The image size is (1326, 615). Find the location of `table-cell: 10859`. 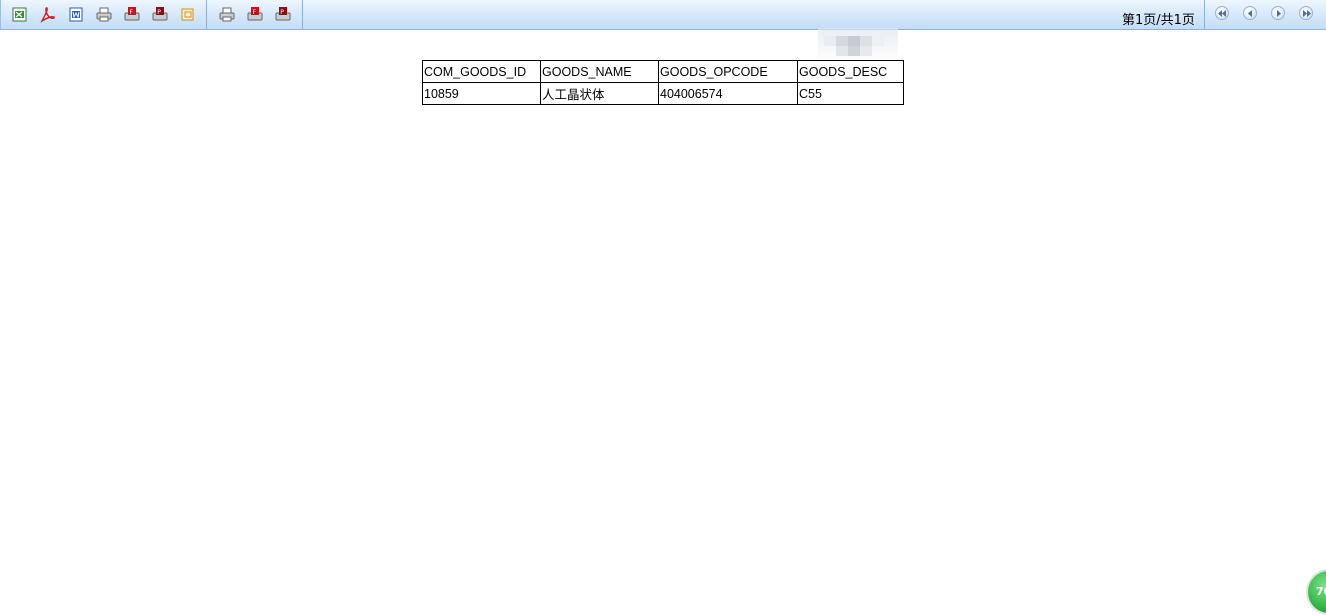

table-cell: 10859 is located at coordinates (481, 93).